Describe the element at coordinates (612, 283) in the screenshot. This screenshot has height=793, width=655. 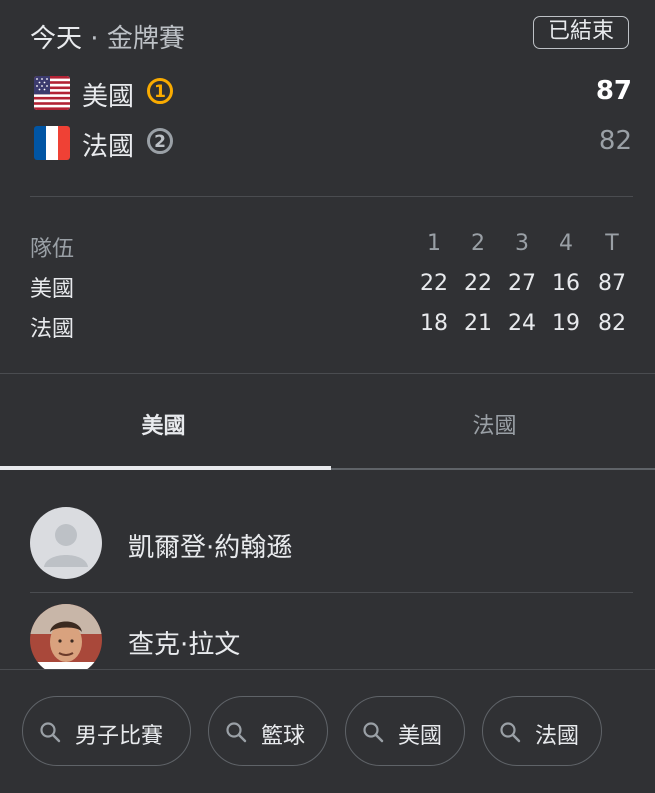
I see `total-score: 87` at that location.